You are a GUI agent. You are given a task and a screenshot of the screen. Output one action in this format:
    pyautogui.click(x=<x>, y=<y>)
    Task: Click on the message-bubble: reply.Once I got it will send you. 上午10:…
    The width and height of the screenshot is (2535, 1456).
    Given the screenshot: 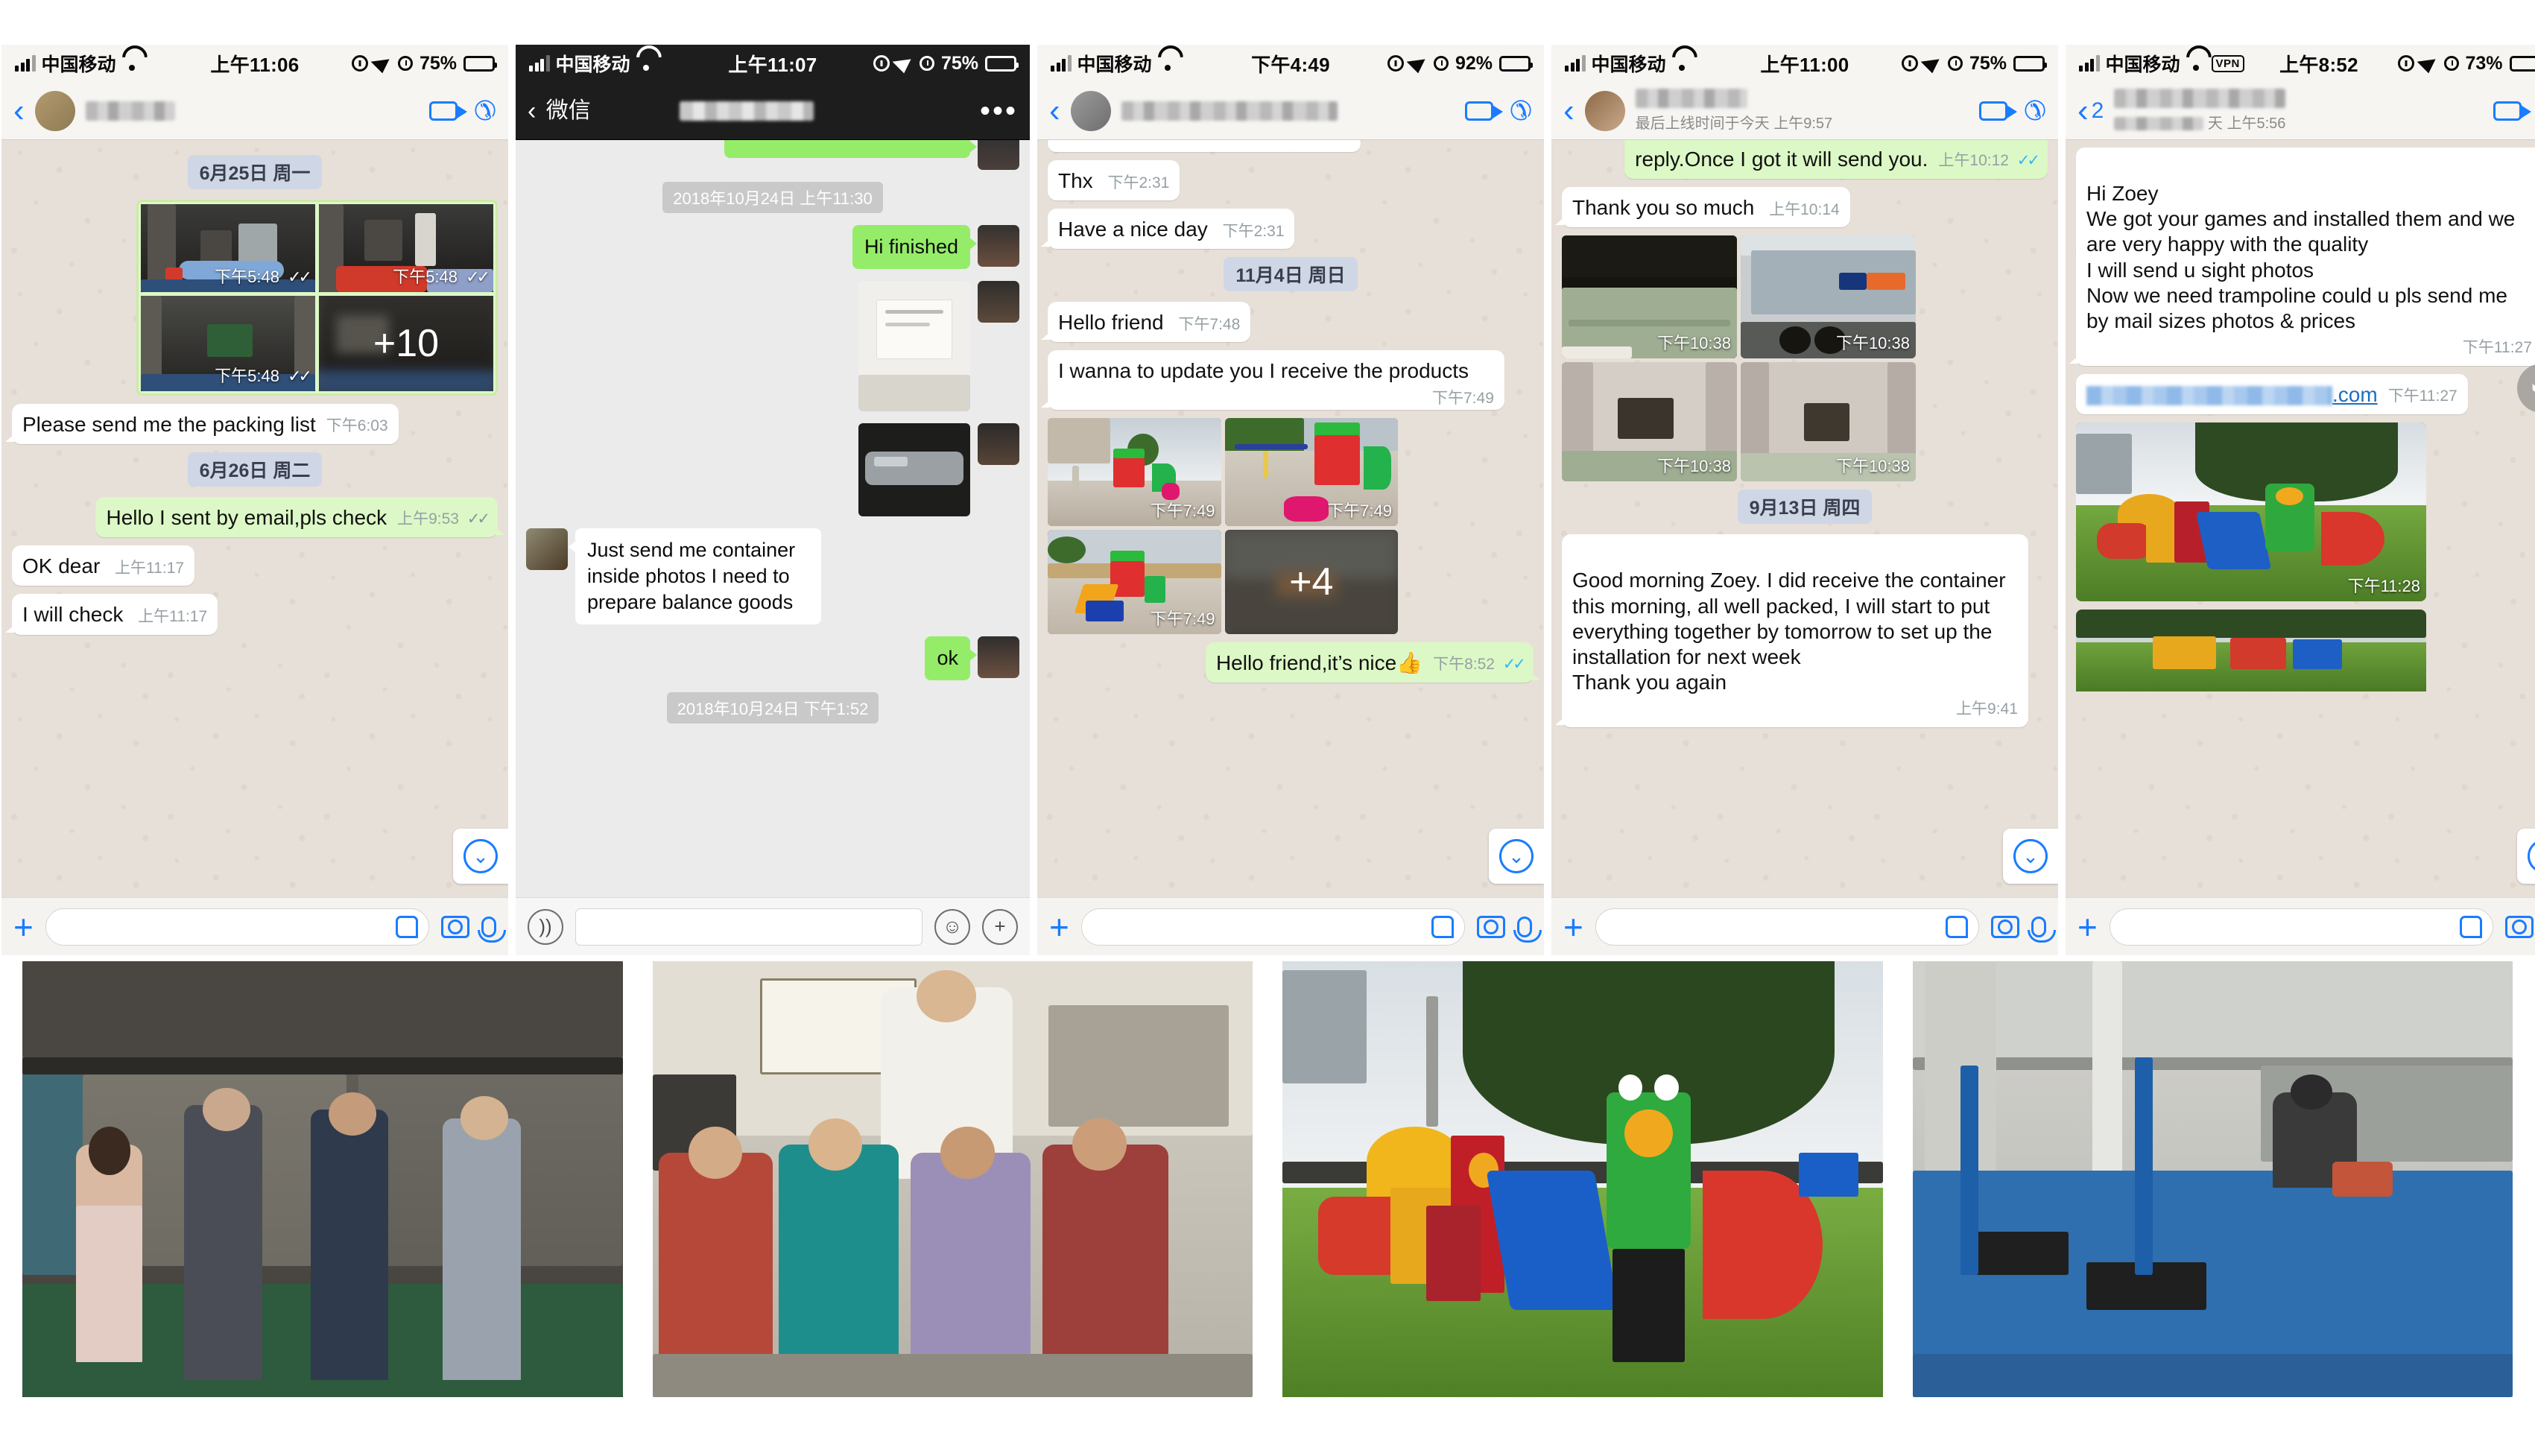 What is the action you would take?
    pyautogui.click(x=1836, y=160)
    